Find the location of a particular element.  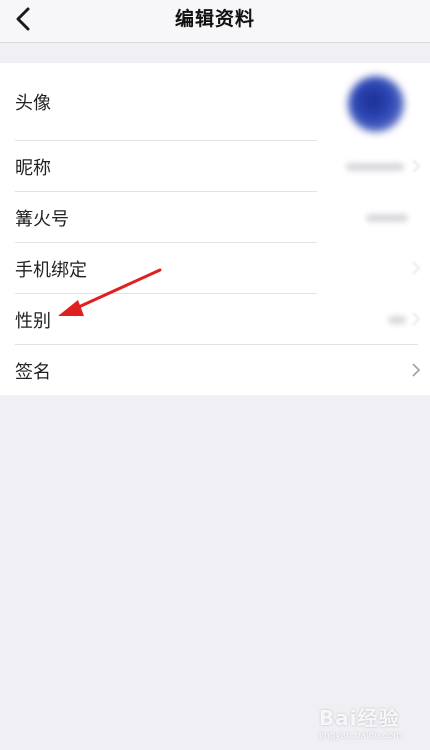

watermark-logo: Bai经验 jingyan.baidu.com is located at coordinates (360, 721).